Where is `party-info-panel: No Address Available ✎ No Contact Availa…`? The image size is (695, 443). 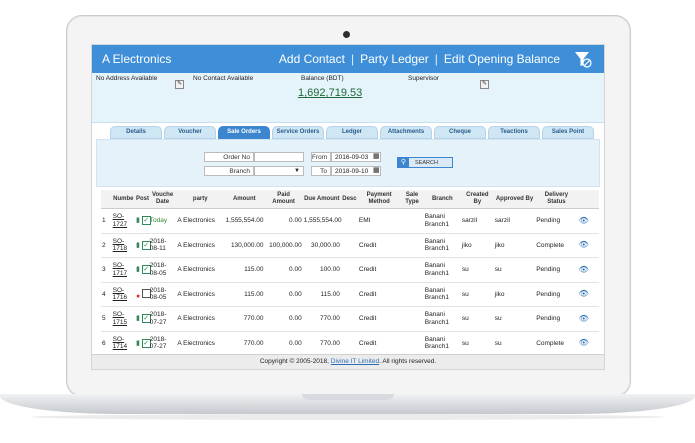 party-info-panel: No Address Available ✎ No Contact Availa… is located at coordinates (348, 98).